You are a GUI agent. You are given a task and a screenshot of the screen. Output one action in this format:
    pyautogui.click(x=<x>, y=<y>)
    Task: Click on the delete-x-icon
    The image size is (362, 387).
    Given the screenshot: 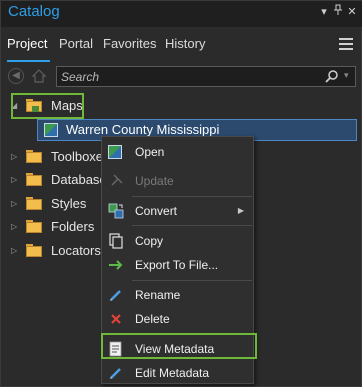 What is the action you would take?
    pyautogui.click(x=116, y=319)
    